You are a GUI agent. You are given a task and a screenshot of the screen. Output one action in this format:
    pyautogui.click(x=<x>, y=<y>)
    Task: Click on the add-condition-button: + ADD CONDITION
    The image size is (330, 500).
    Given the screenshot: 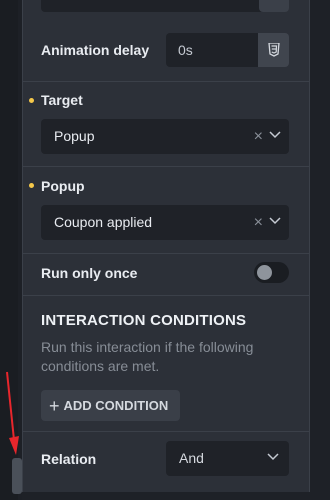 What is the action you would take?
    pyautogui.click(x=110, y=405)
    